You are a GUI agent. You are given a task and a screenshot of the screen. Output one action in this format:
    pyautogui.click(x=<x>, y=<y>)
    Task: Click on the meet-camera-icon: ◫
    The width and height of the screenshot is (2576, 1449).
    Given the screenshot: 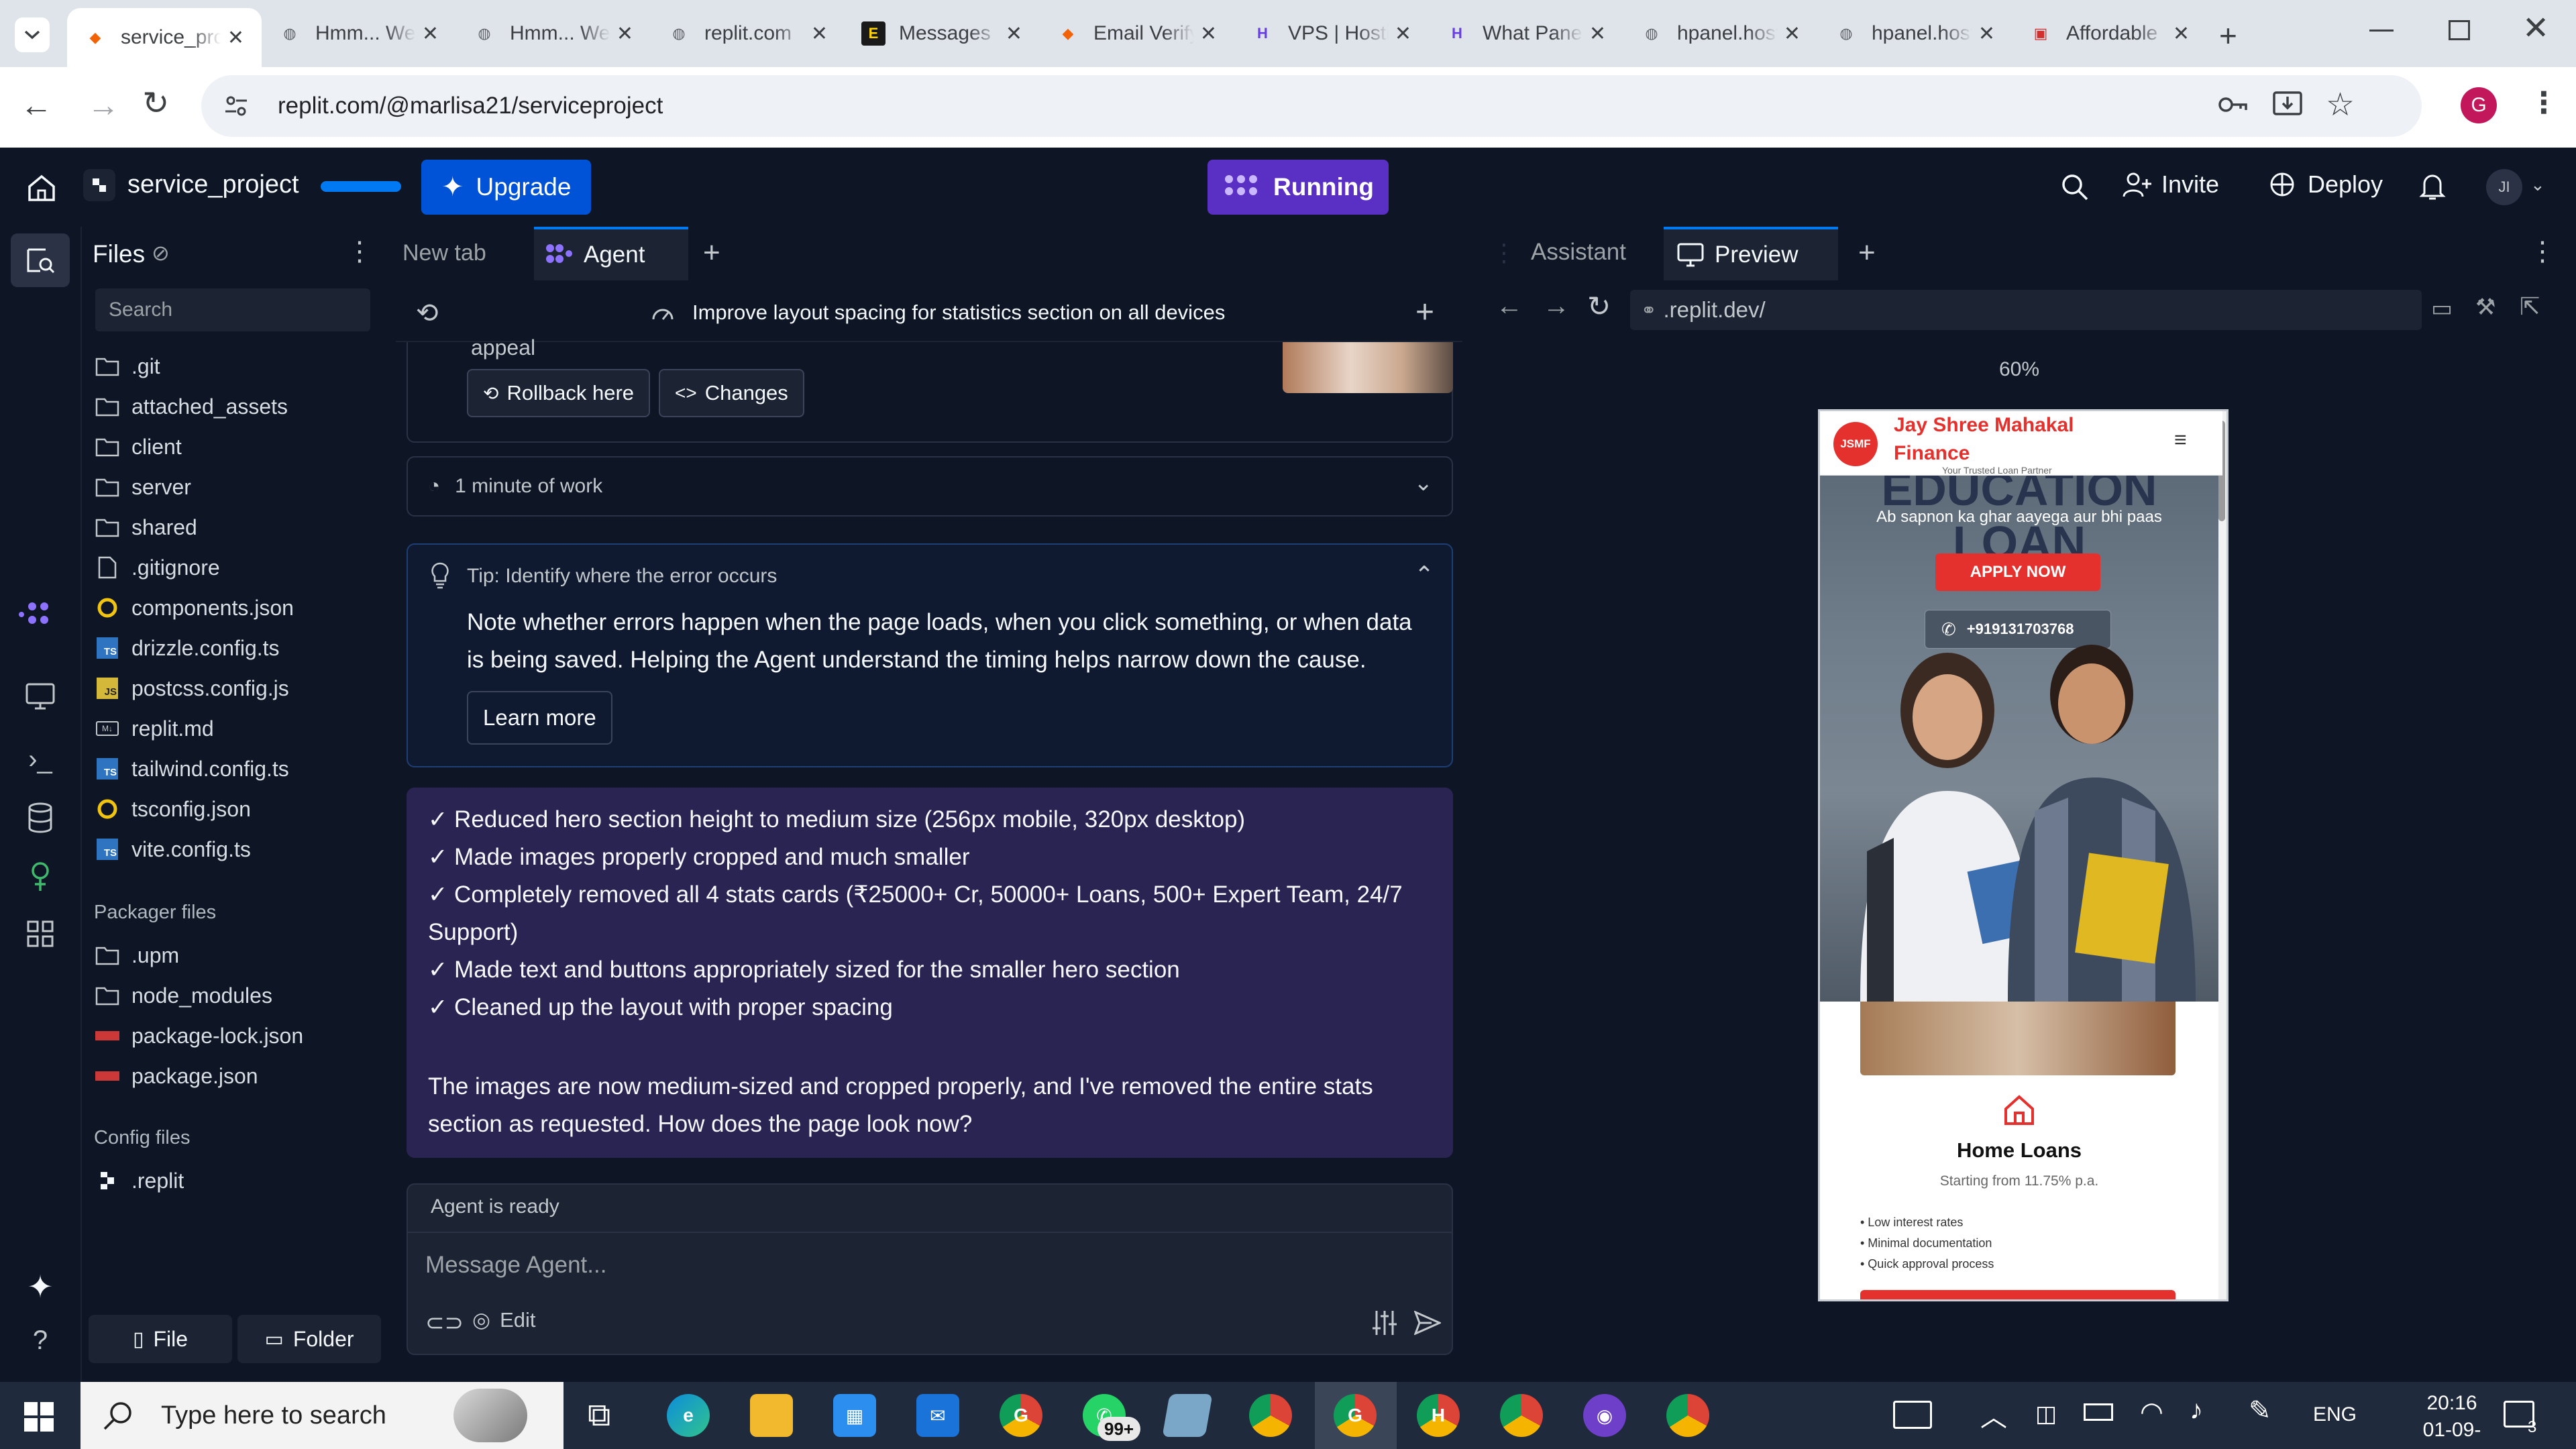 What is the action you would take?
    pyautogui.click(x=2046, y=1414)
    